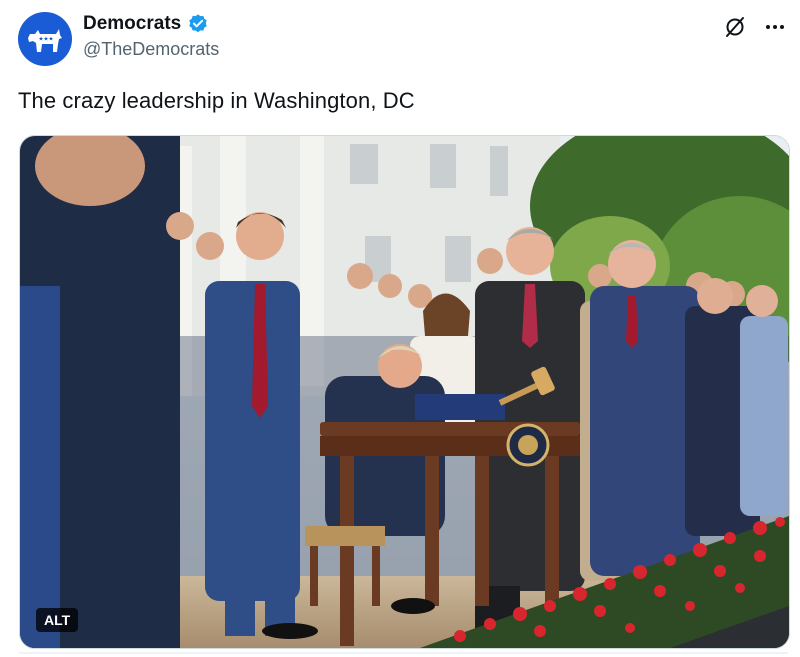 The height and width of the screenshot is (657, 800). What do you see at coordinates (198, 23) in the screenshot?
I see `verified-badge-icon` at bounding box center [198, 23].